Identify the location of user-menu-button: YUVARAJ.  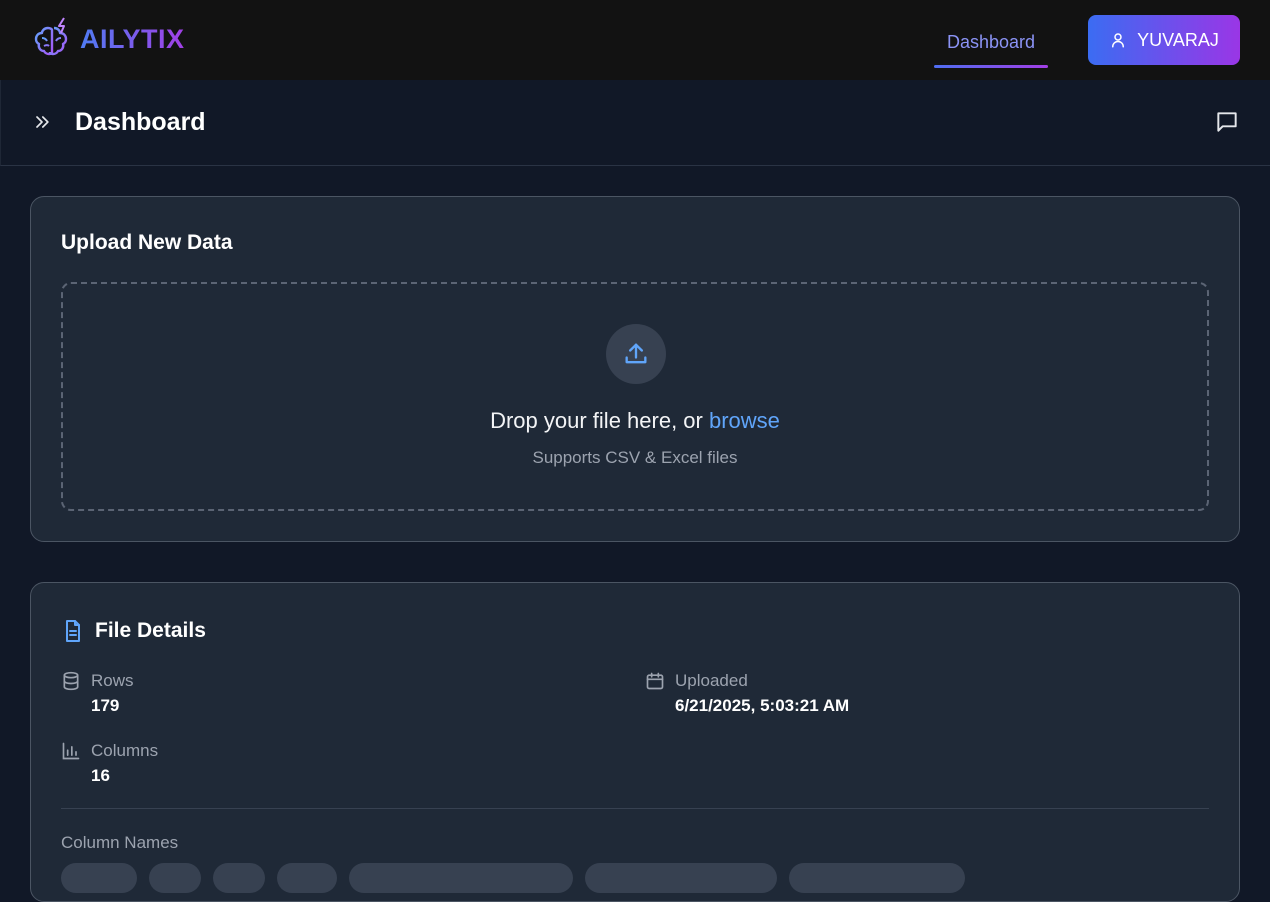
(1164, 40).